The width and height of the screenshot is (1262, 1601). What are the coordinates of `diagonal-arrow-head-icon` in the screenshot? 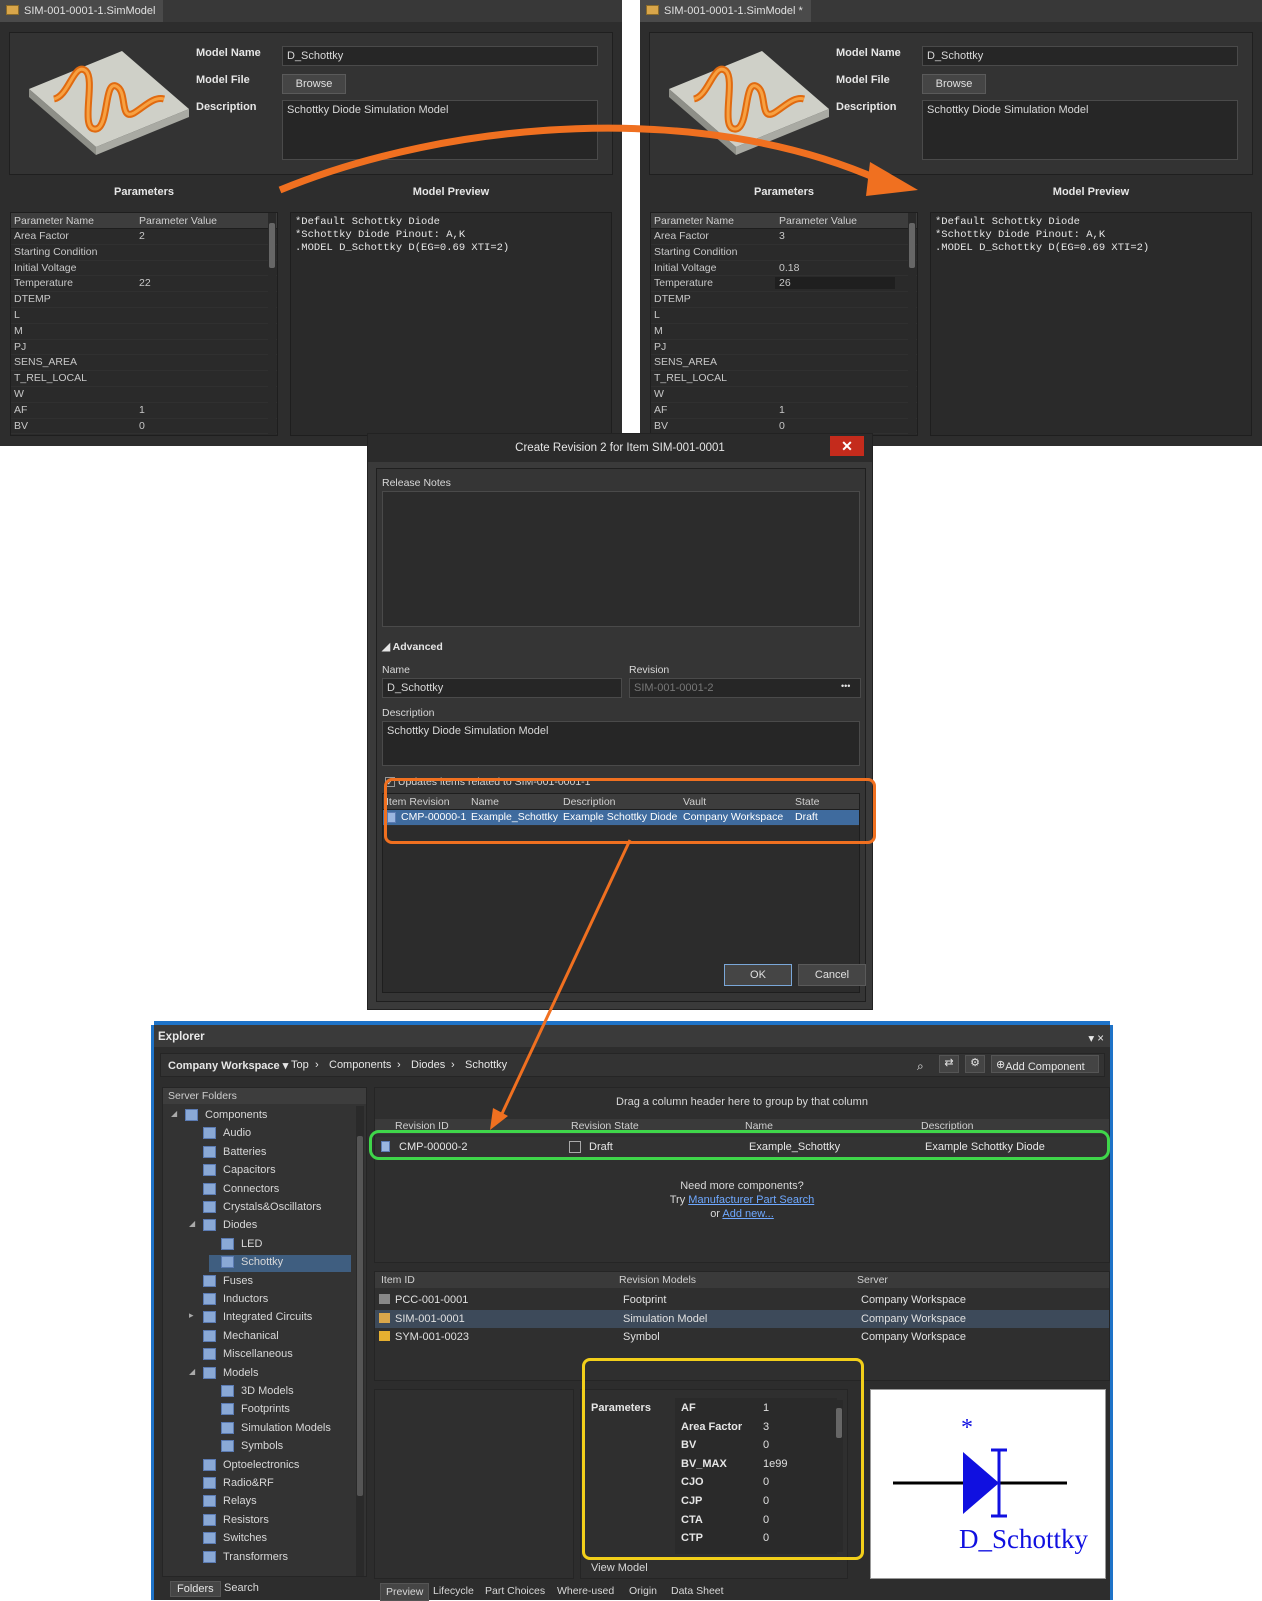 It's located at (499, 1119).